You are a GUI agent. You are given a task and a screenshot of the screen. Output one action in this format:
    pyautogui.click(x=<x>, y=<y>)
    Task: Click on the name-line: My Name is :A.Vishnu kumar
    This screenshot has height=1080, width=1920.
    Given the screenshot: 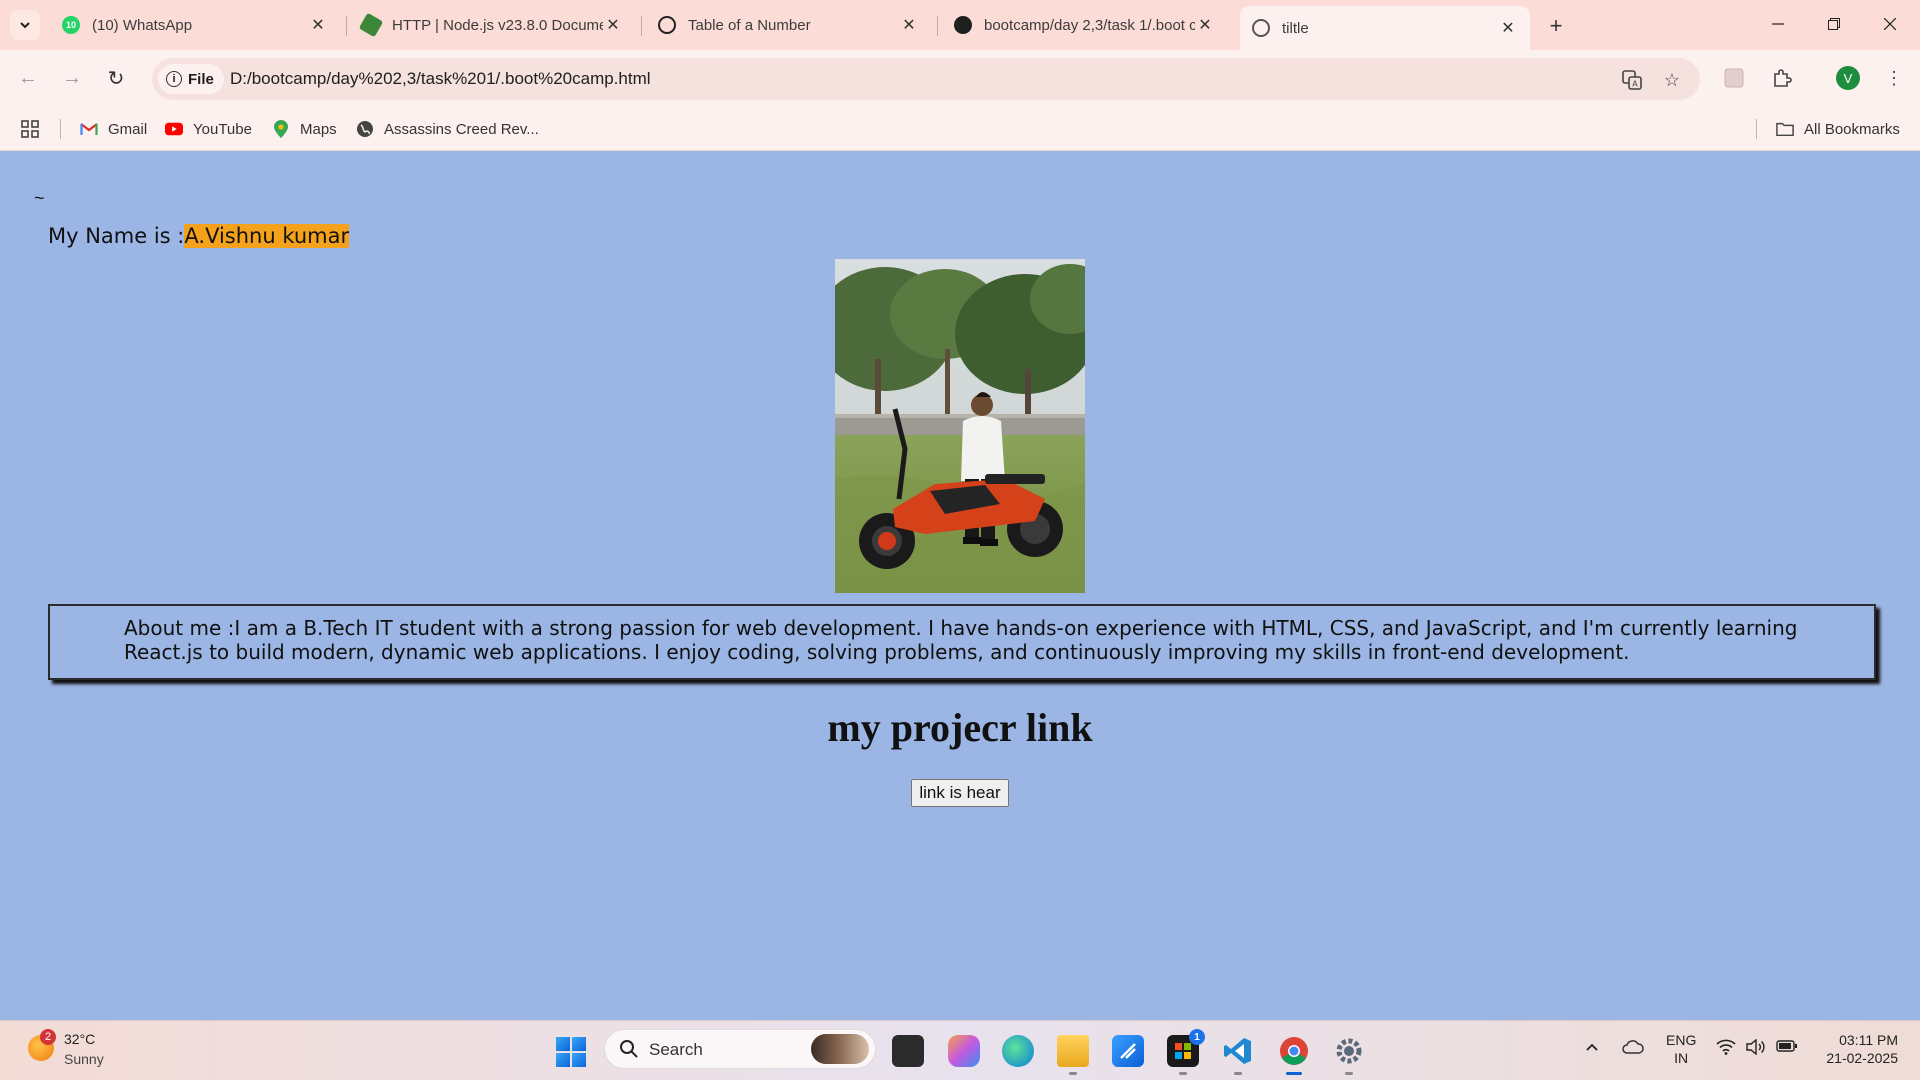 What is the action you would take?
    pyautogui.click(x=199, y=236)
    